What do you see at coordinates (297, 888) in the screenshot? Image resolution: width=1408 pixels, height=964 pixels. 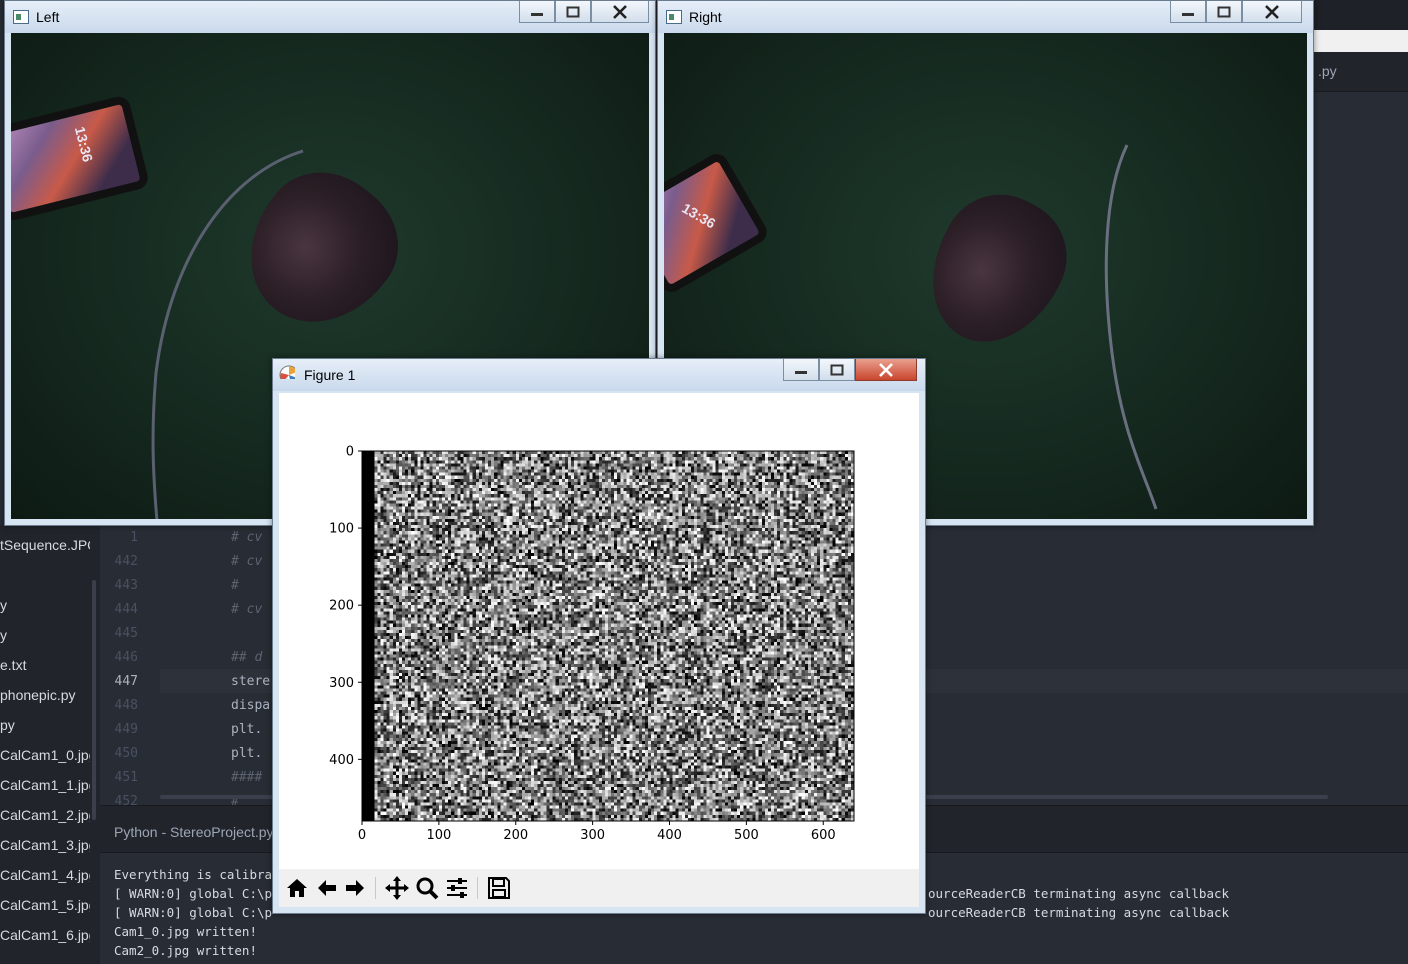 I see `home-button` at bounding box center [297, 888].